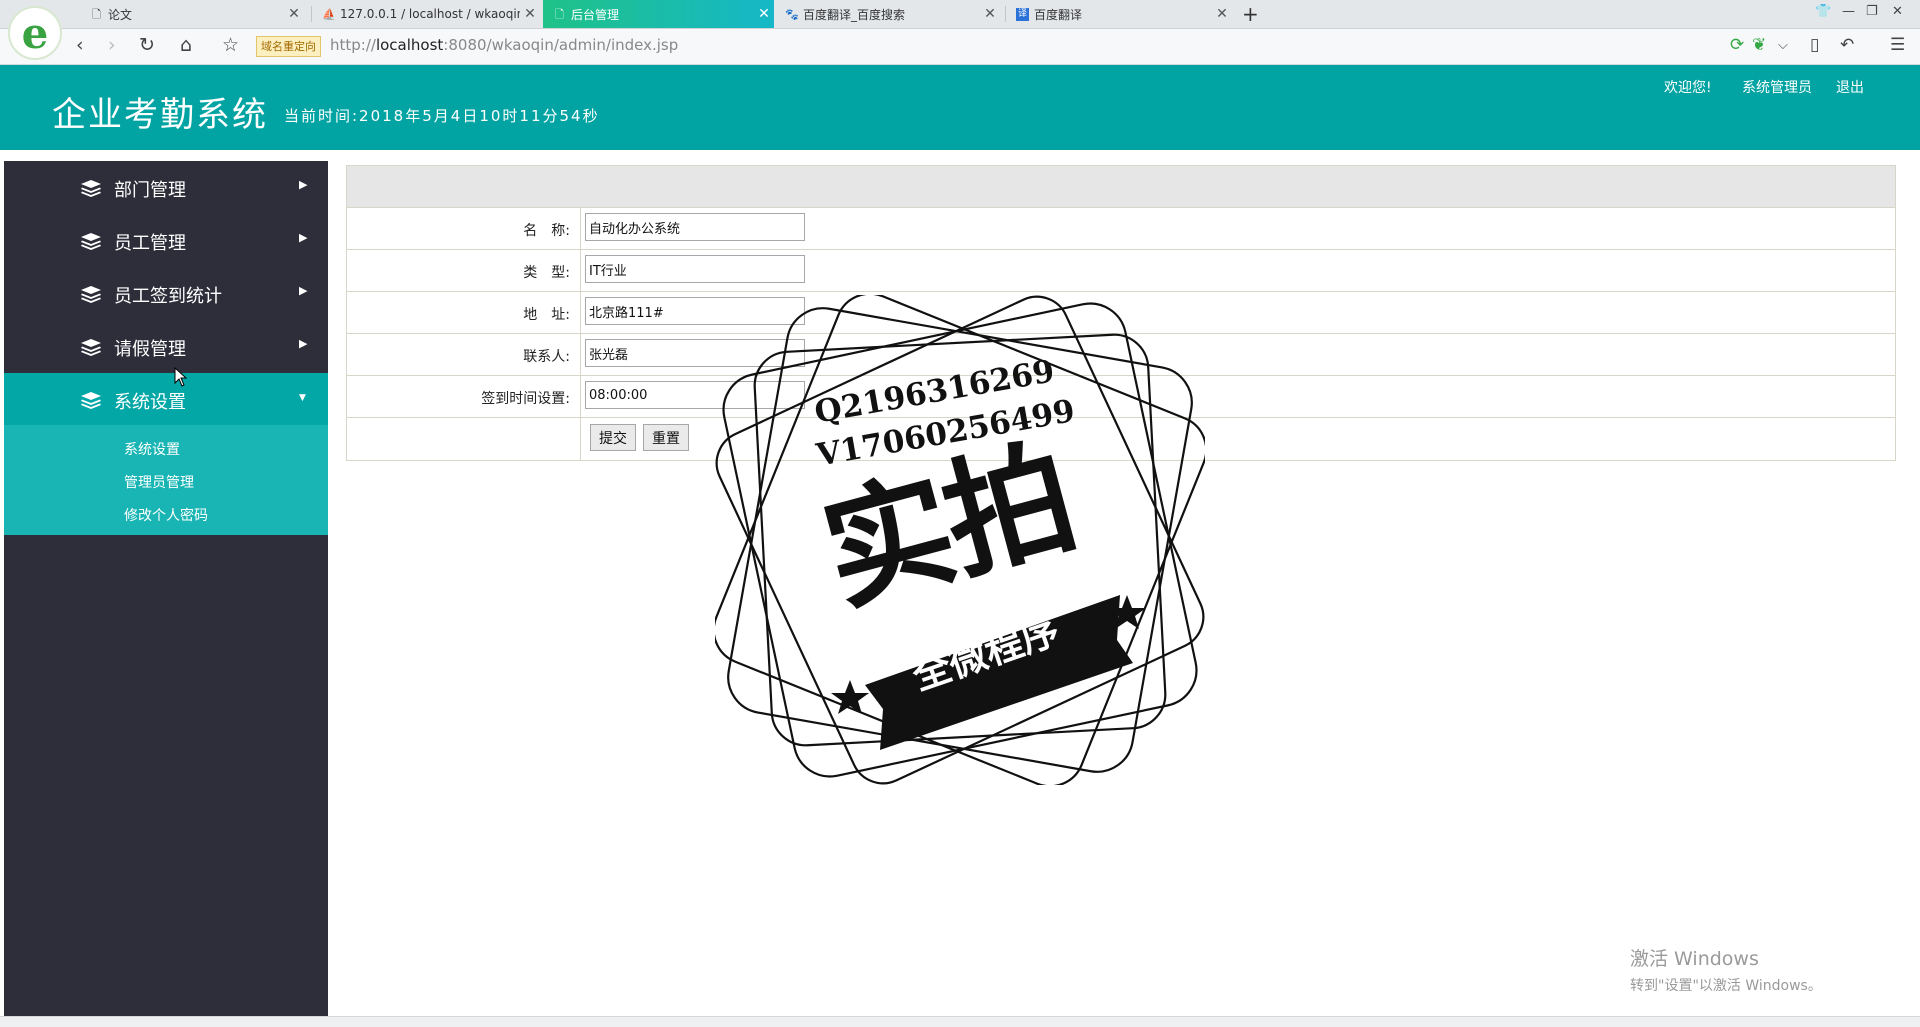  What do you see at coordinates (960, 540) in the screenshot?
I see `watermark-stamp: Q2196316269 V17060256499 实拍 全微程序` at bounding box center [960, 540].